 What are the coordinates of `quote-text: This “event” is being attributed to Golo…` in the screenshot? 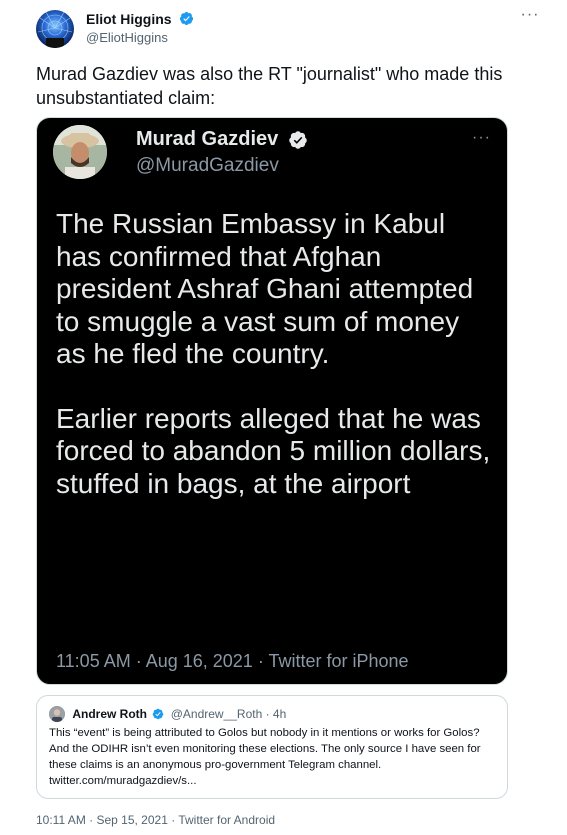 It's located at (265, 757).